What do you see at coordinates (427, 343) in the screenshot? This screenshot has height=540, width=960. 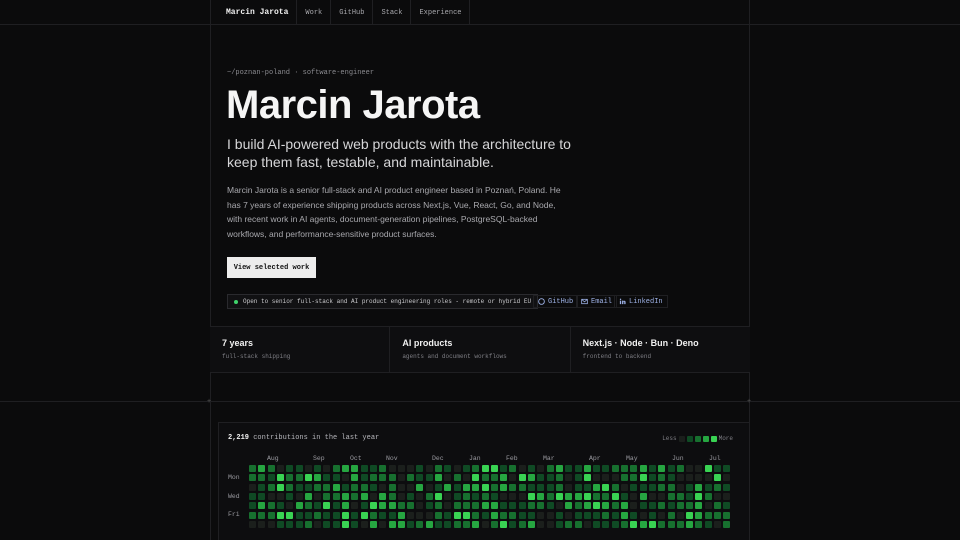 I see `stat-value: AI products` at bounding box center [427, 343].